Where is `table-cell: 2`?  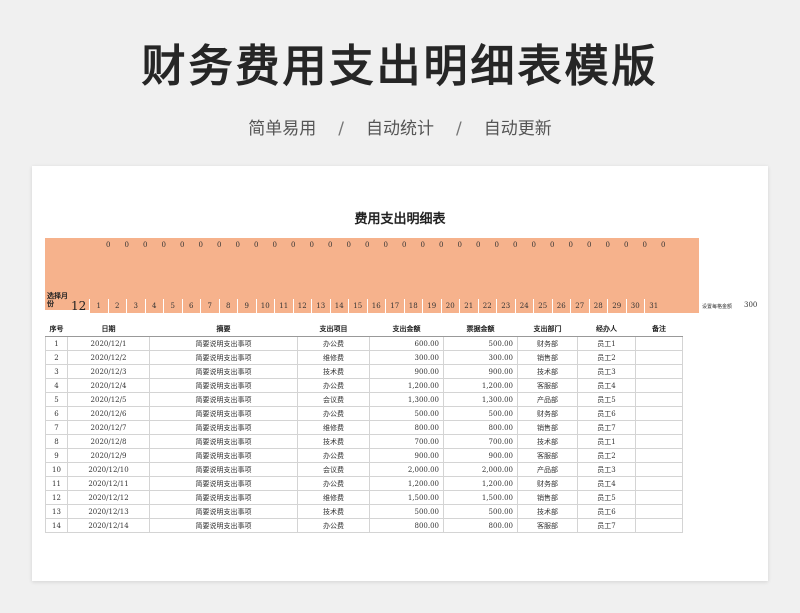
table-cell: 2 is located at coordinates (56, 357).